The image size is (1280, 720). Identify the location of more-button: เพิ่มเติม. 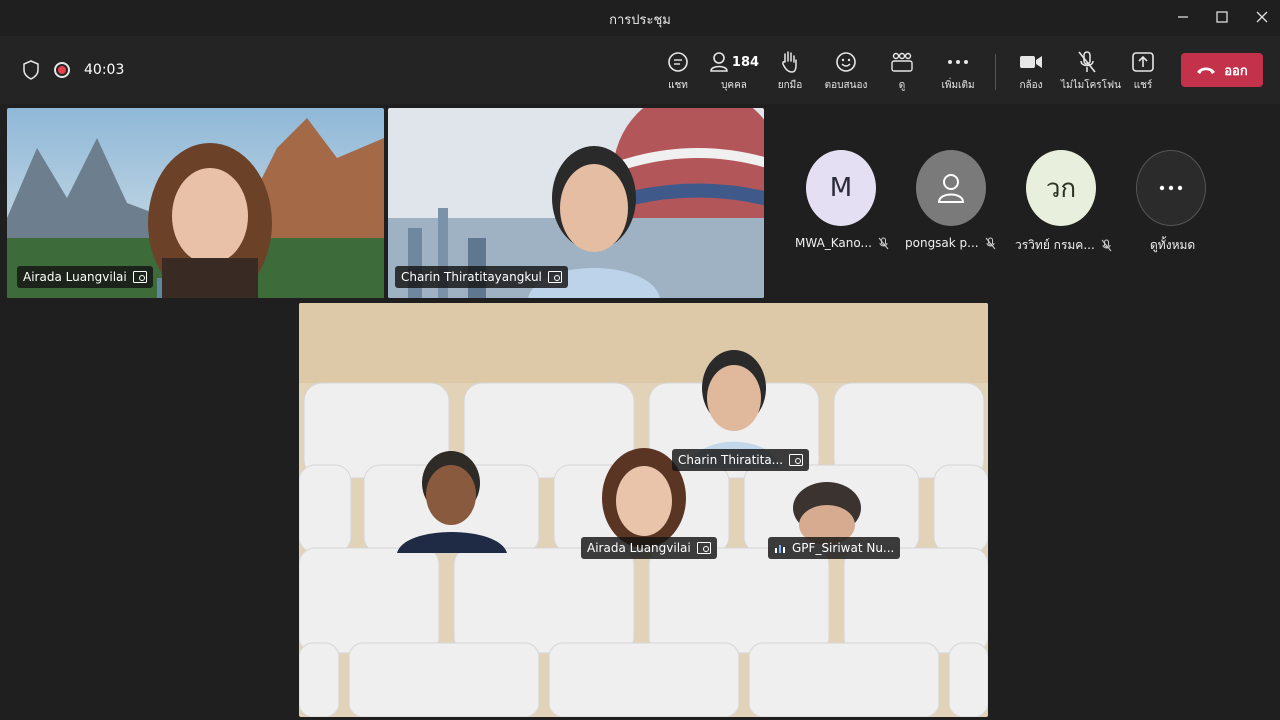
(958, 73).